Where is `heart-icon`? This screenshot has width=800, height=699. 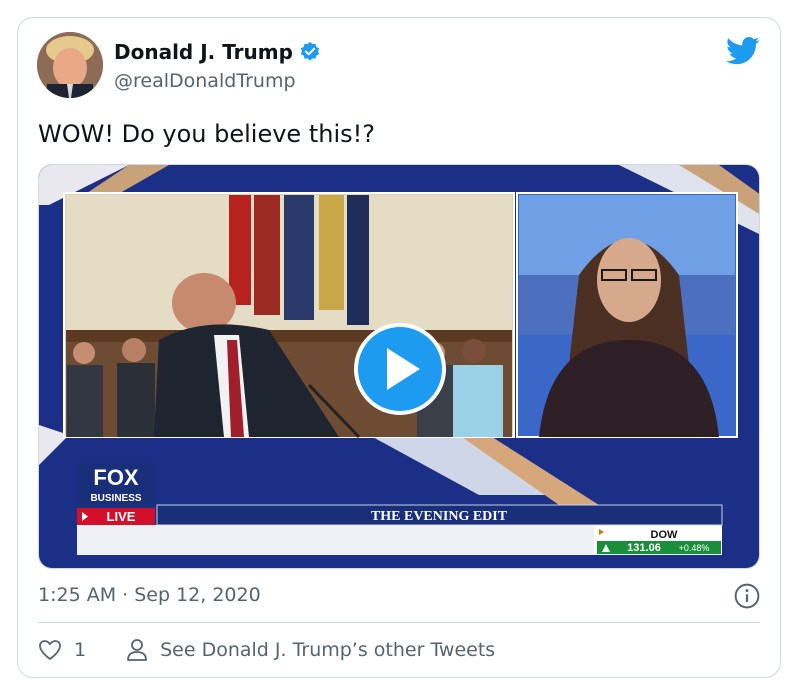
heart-icon is located at coordinates (50, 650).